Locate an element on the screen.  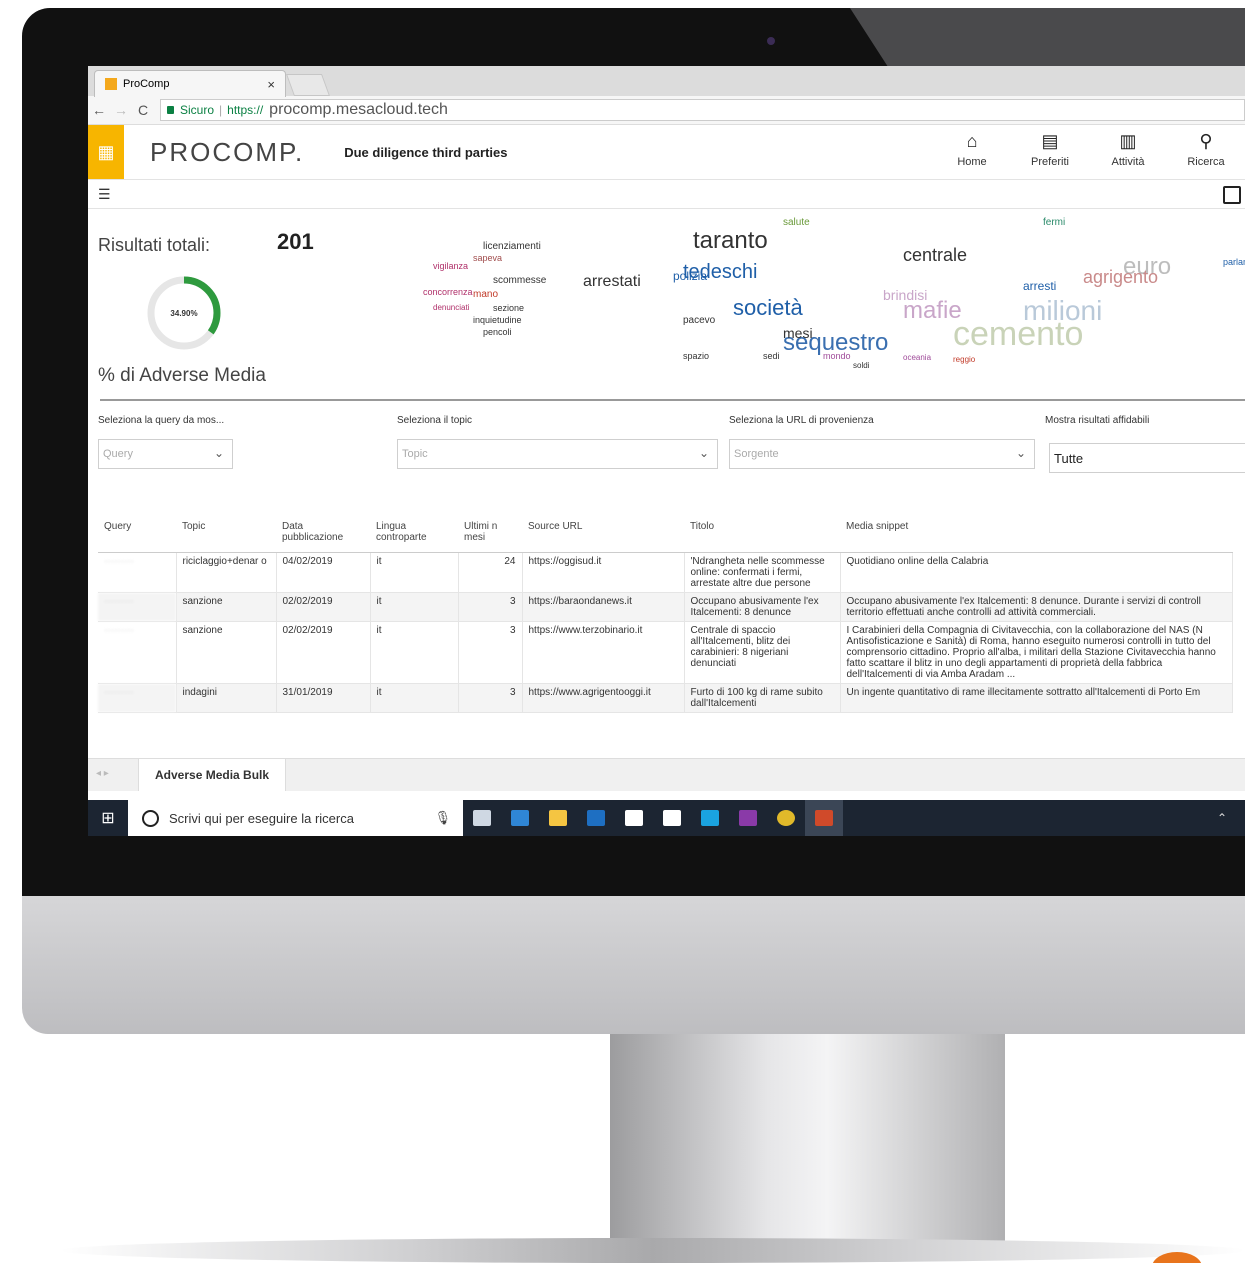
lock-icon is located at coordinates (170, 110).